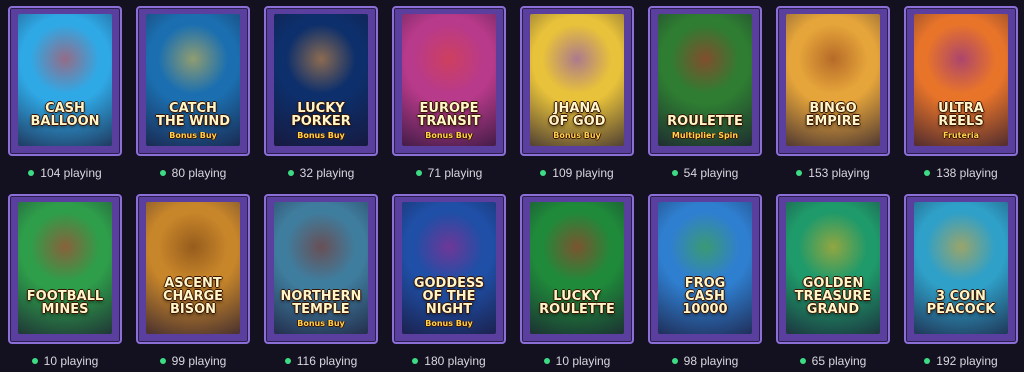 The width and height of the screenshot is (1024, 372). I want to click on players-count: 32 playing, so click(321, 173).